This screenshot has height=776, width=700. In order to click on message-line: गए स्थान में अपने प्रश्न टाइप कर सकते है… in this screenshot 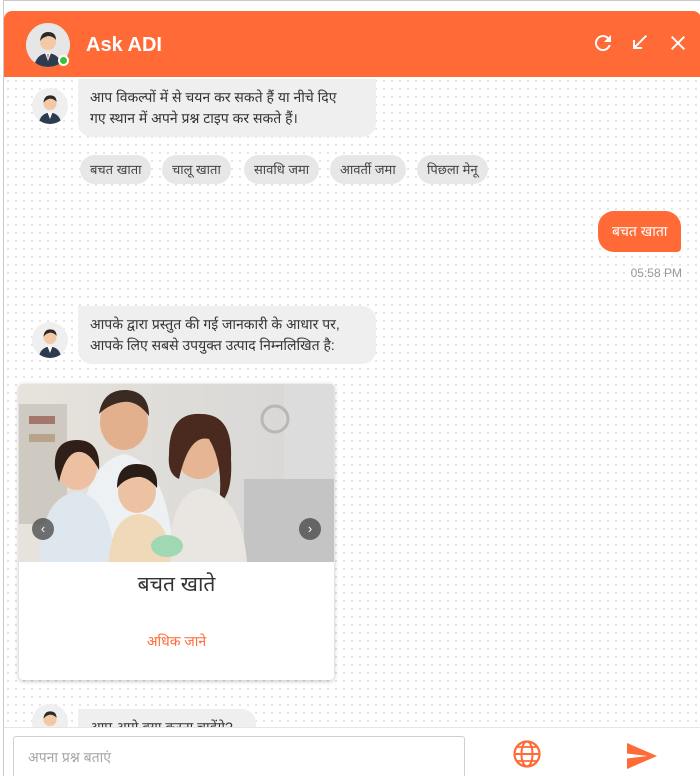, I will do `click(194, 118)`.